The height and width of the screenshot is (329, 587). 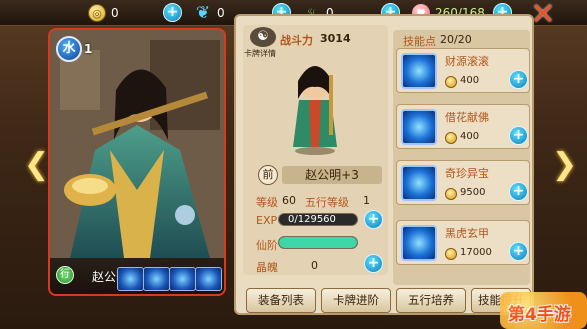 I want to click on power-value: 3014, so click(x=335, y=38).